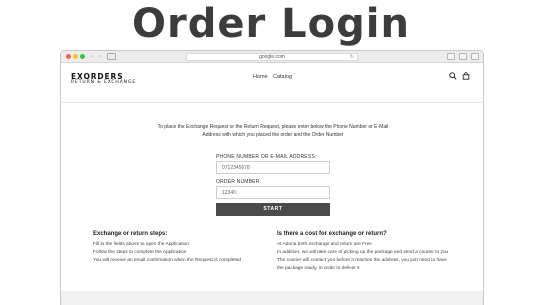  Describe the element at coordinates (100, 56) in the screenshot. I see `chevron-right-icon: ›` at that location.